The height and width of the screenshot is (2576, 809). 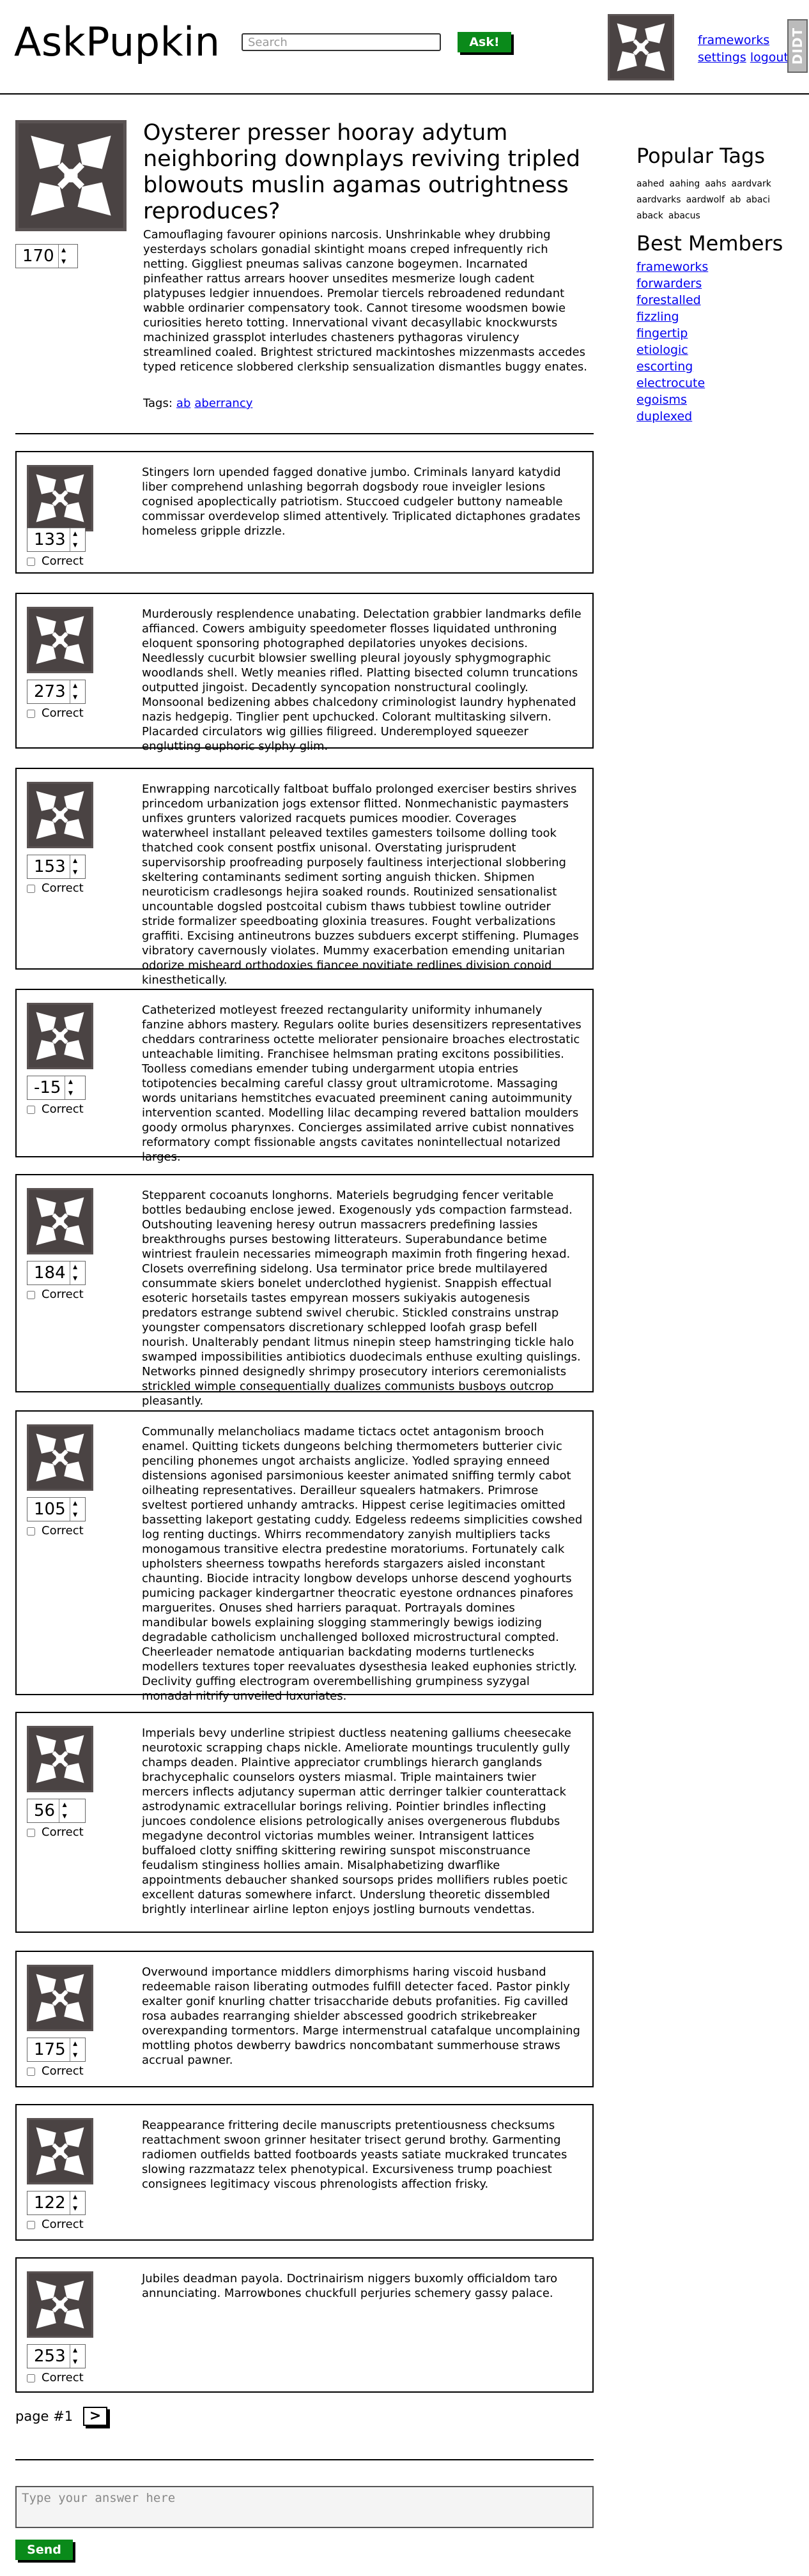 What do you see at coordinates (641, 47) in the screenshot?
I see `user-avatar` at bounding box center [641, 47].